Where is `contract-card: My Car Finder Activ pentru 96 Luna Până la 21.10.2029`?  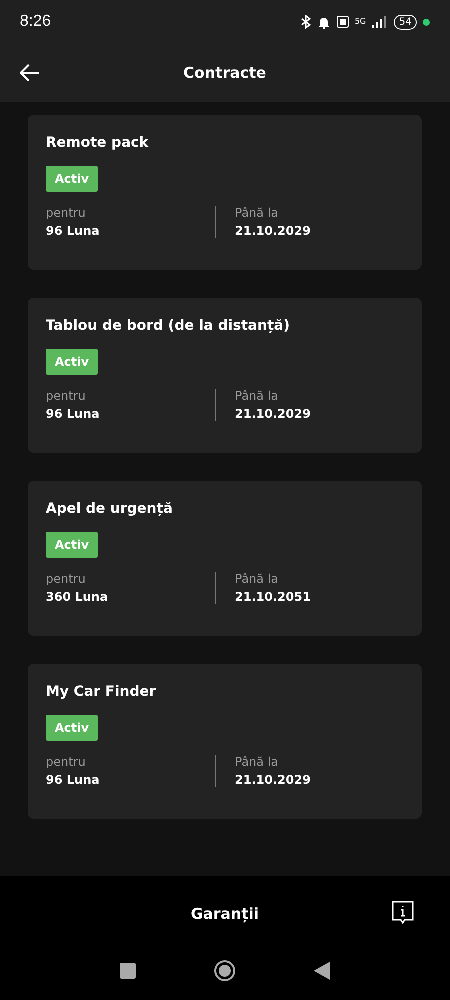
contract-card: My Car Finder Activ pentru 96 Luna Până la 21.10.2029 is located at coordinates (225, 741).